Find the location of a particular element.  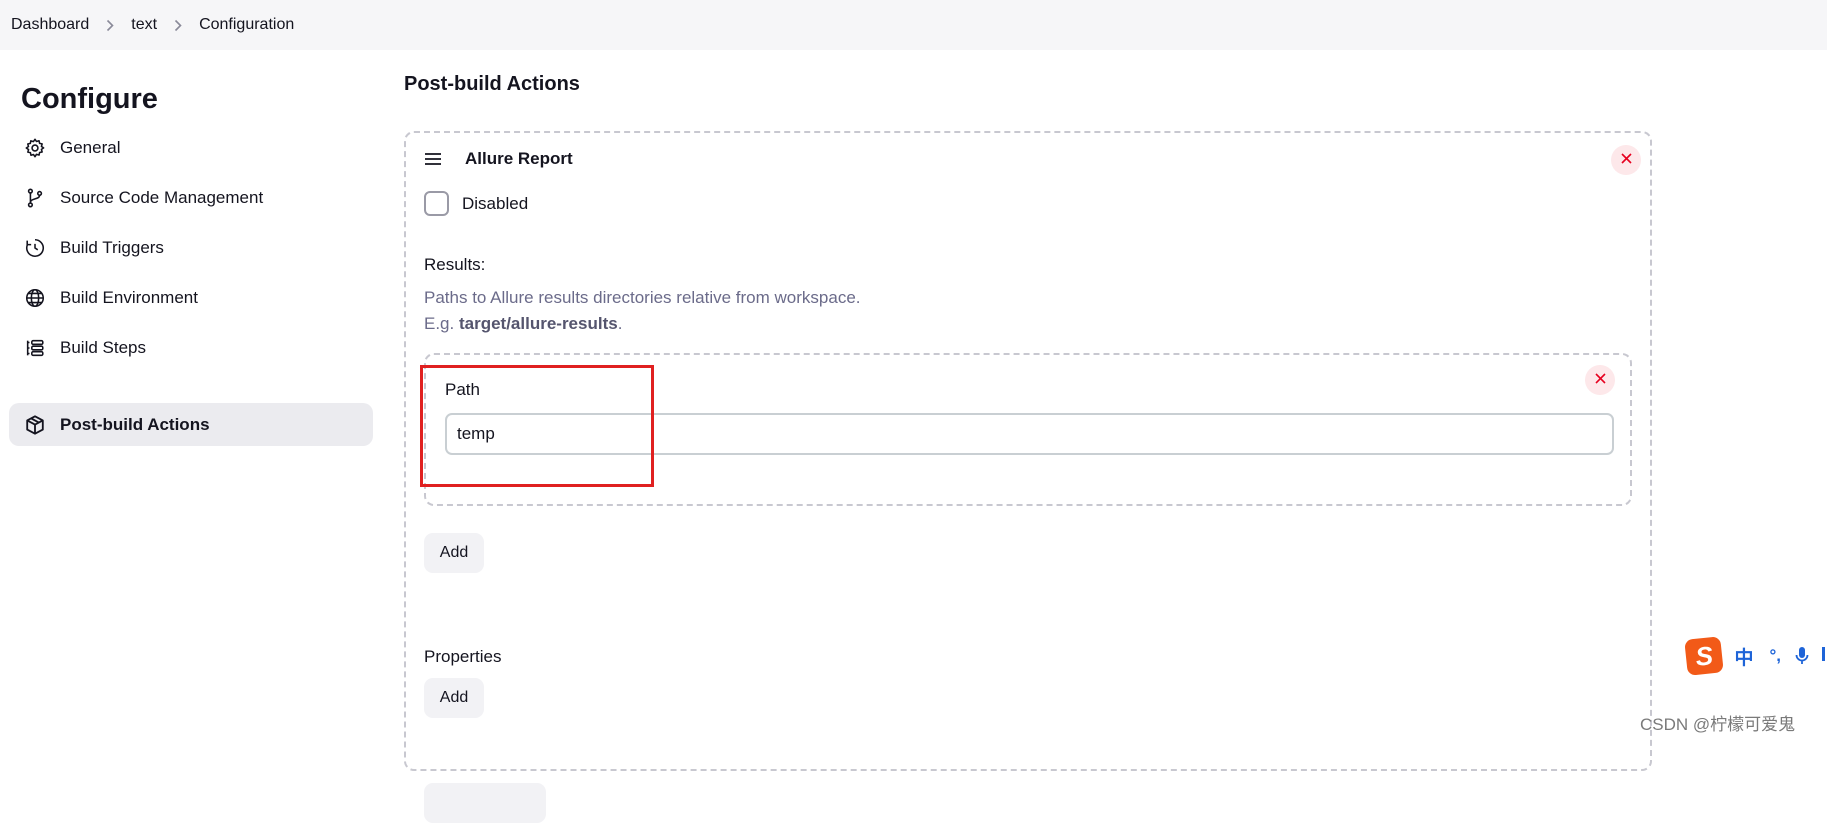

globe-icon is located at coordinates (35, 298).